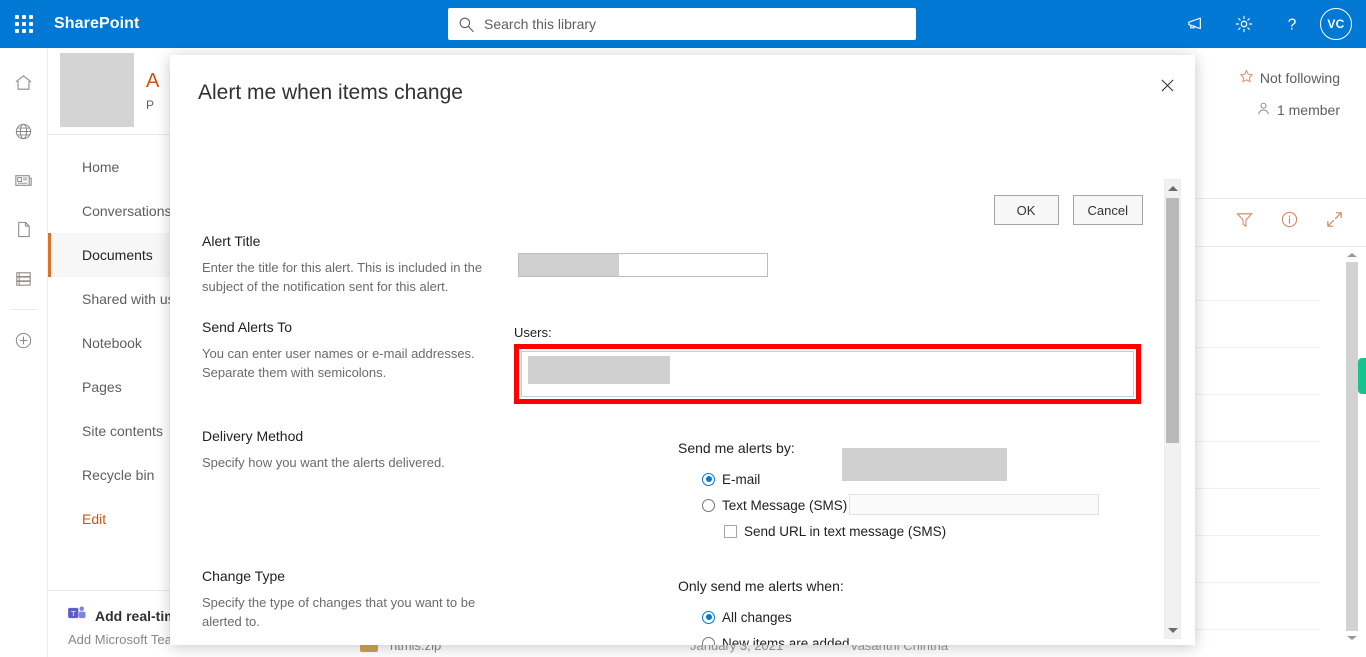 The image size is (1366, 657). Describe the element at coordinates (1334, 219) in the screenshot. I see `expand-icon` at that location.